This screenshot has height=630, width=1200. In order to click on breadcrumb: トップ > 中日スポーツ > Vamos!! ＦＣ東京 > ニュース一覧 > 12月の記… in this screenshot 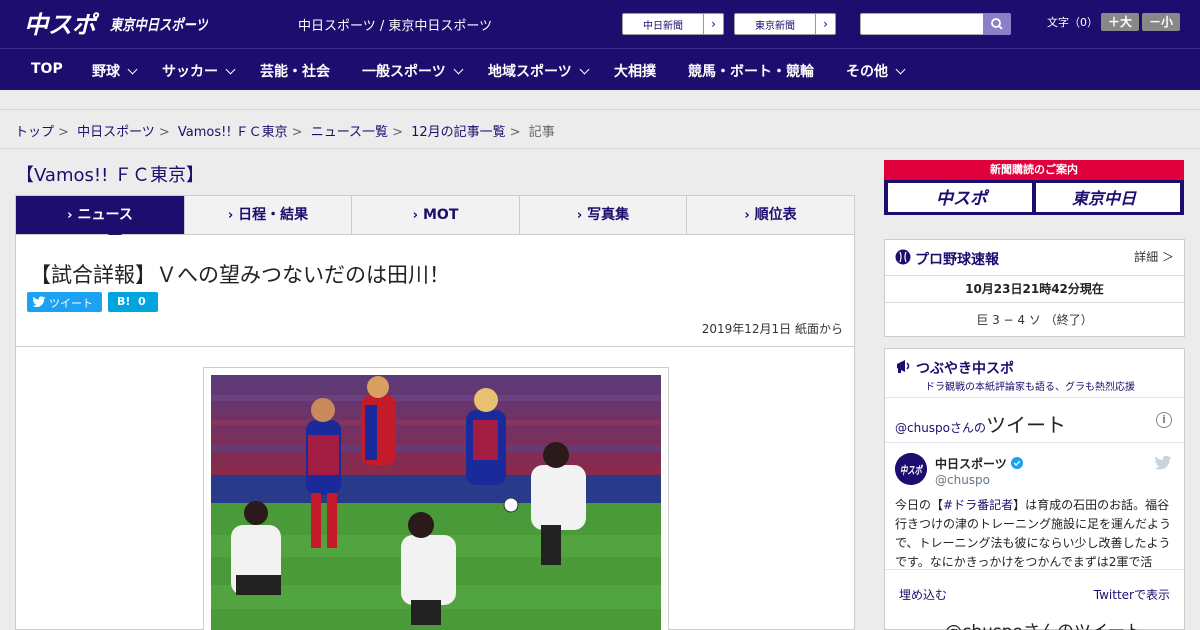, I will do `click(285, 132)`.